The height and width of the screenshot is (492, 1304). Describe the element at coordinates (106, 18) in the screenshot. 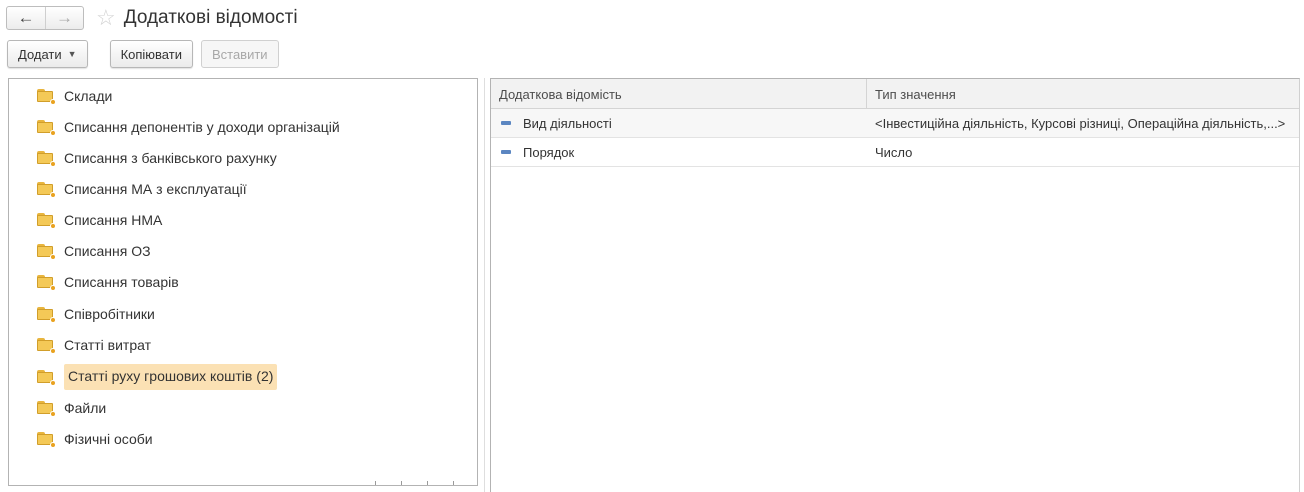

I see `star-icon: ☆` at that location.